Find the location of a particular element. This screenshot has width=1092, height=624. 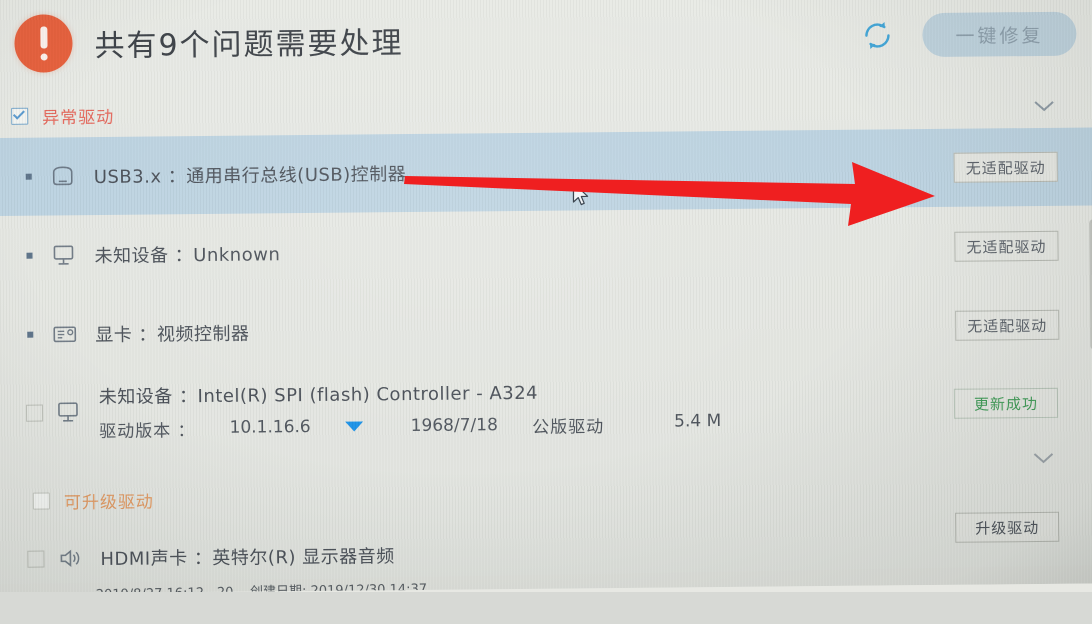

usb-device-icon is located at coordinates (62, 176).